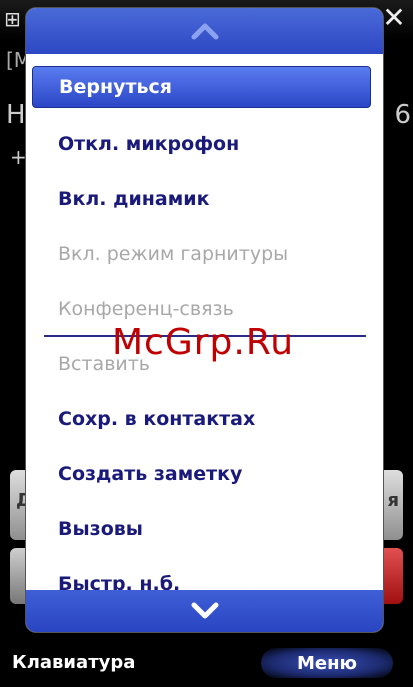 This screenshot has height=687, width=413. I want to click on scroll-down-button, so click(204, 611).